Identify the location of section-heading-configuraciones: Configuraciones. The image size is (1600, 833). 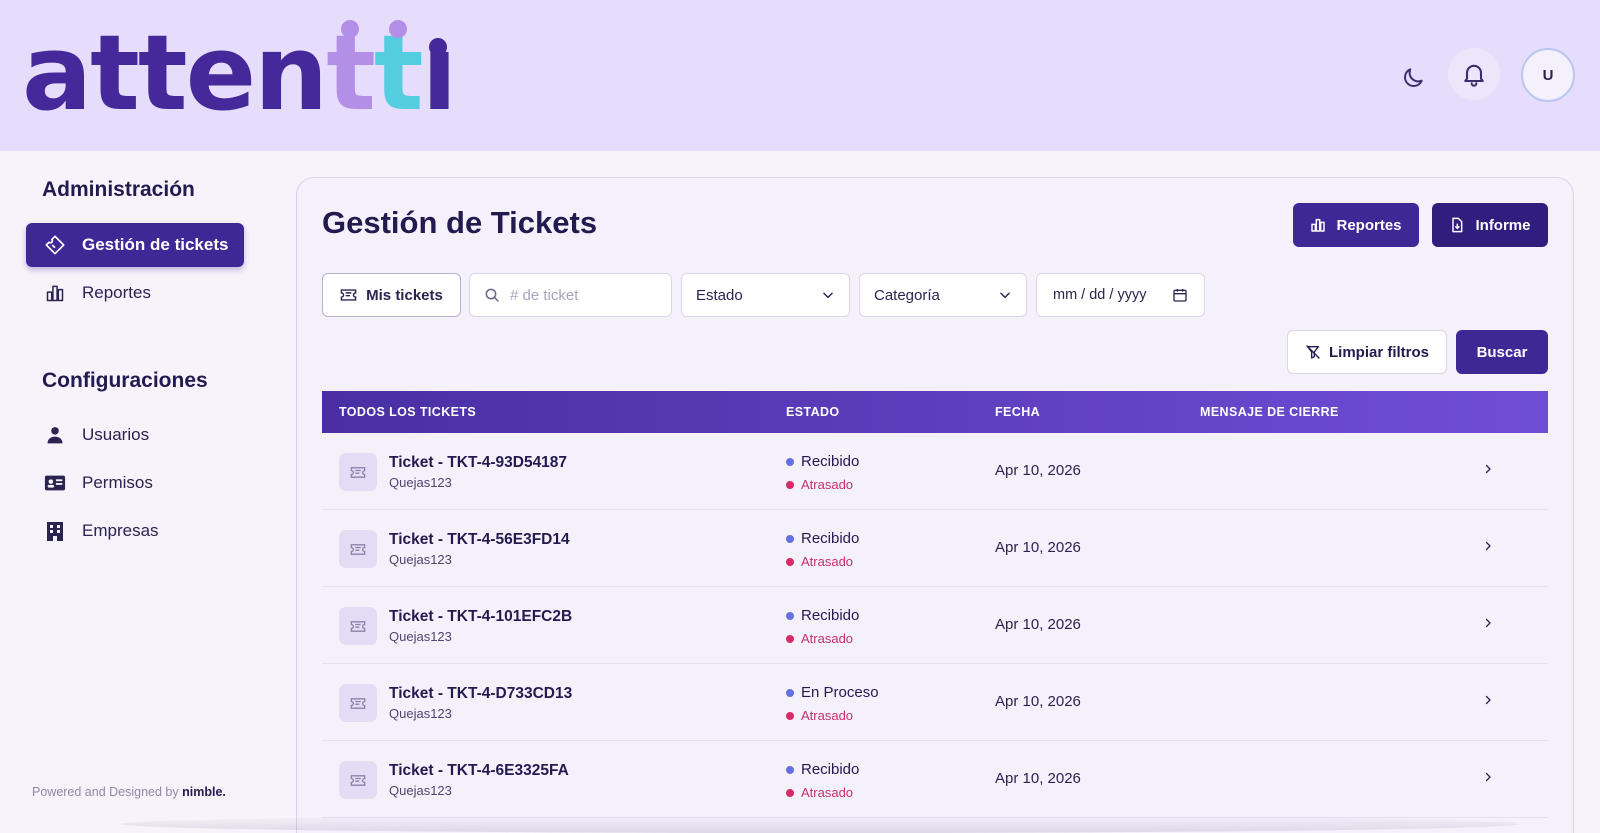
(125, 380).